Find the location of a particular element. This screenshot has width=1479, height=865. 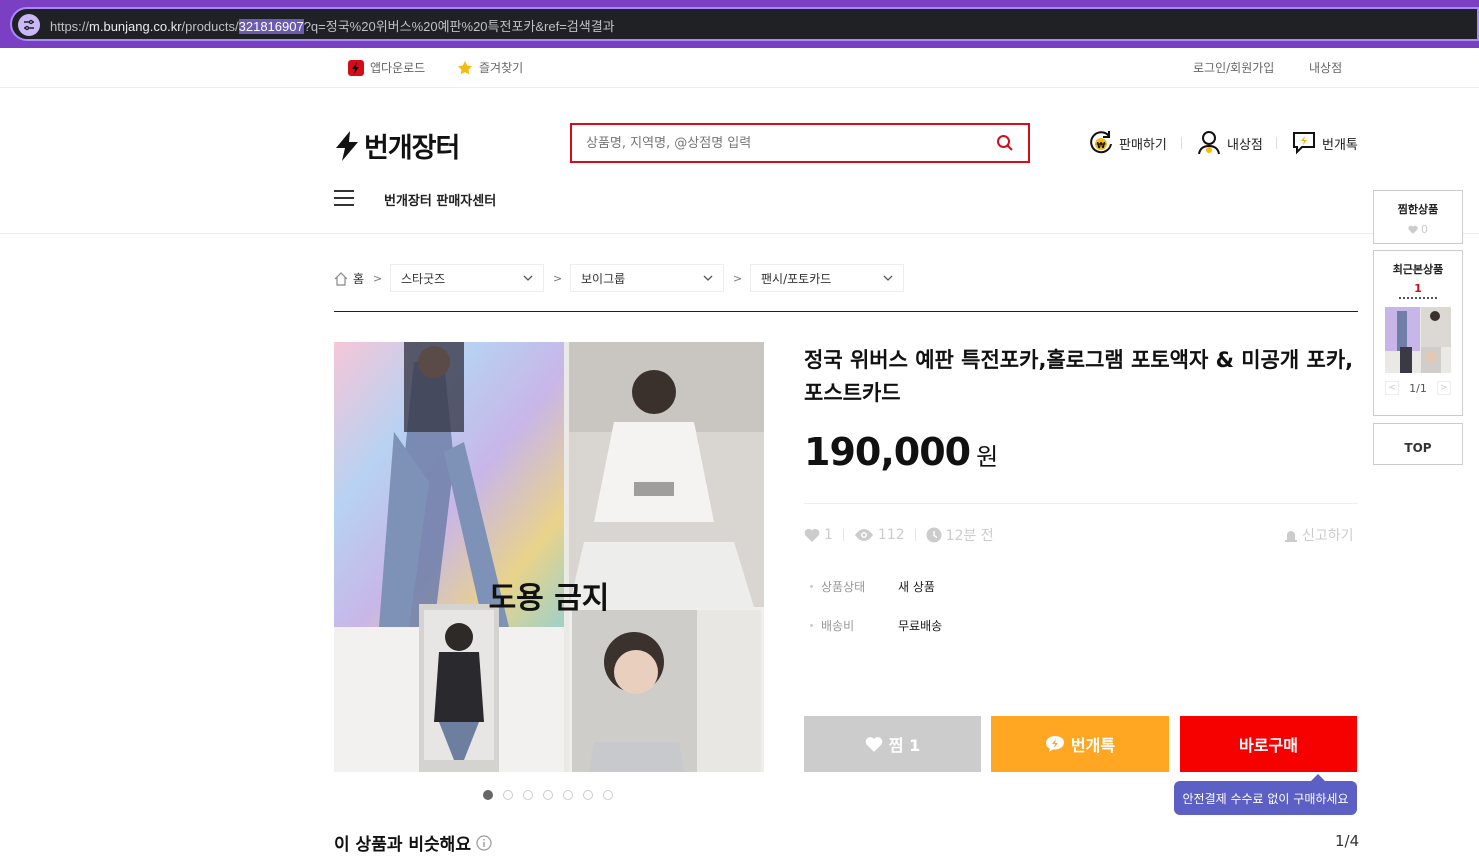

breadcrumb-underline is located at coordinates (846, 311).